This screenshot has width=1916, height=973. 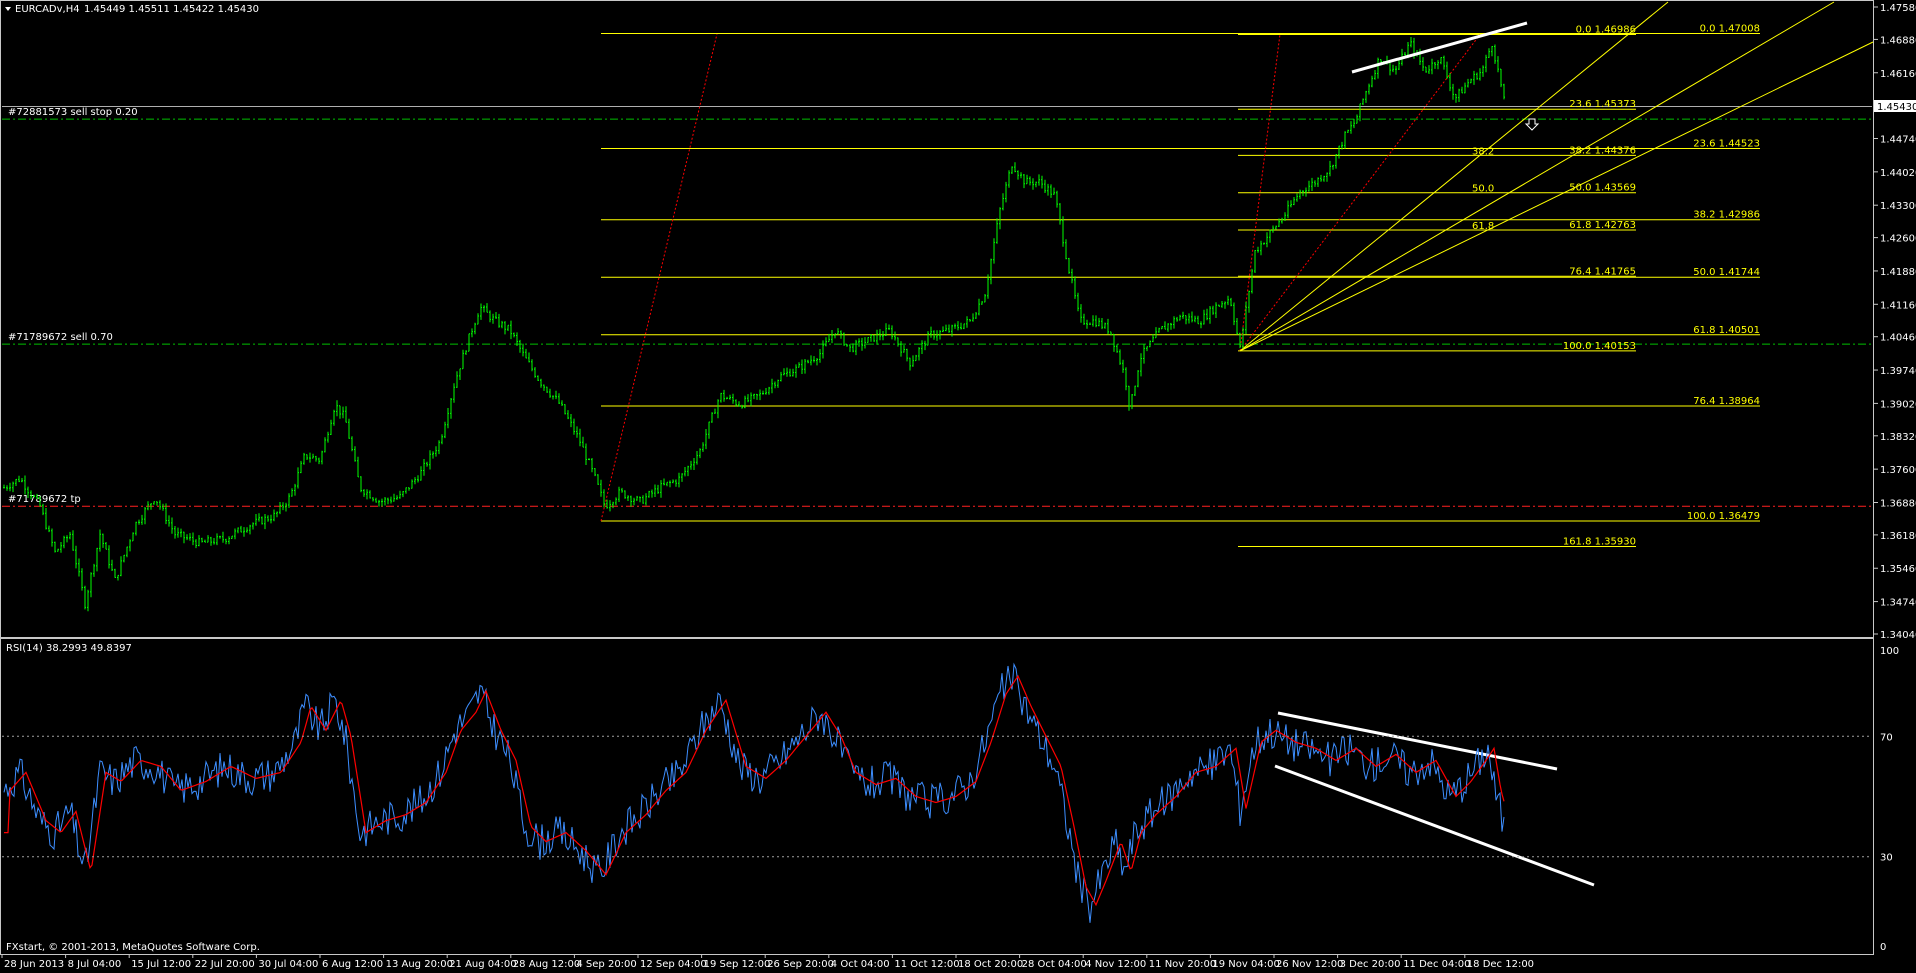 I want to click on price-tick-label: 1.37600, so click(x=1898, y=470).